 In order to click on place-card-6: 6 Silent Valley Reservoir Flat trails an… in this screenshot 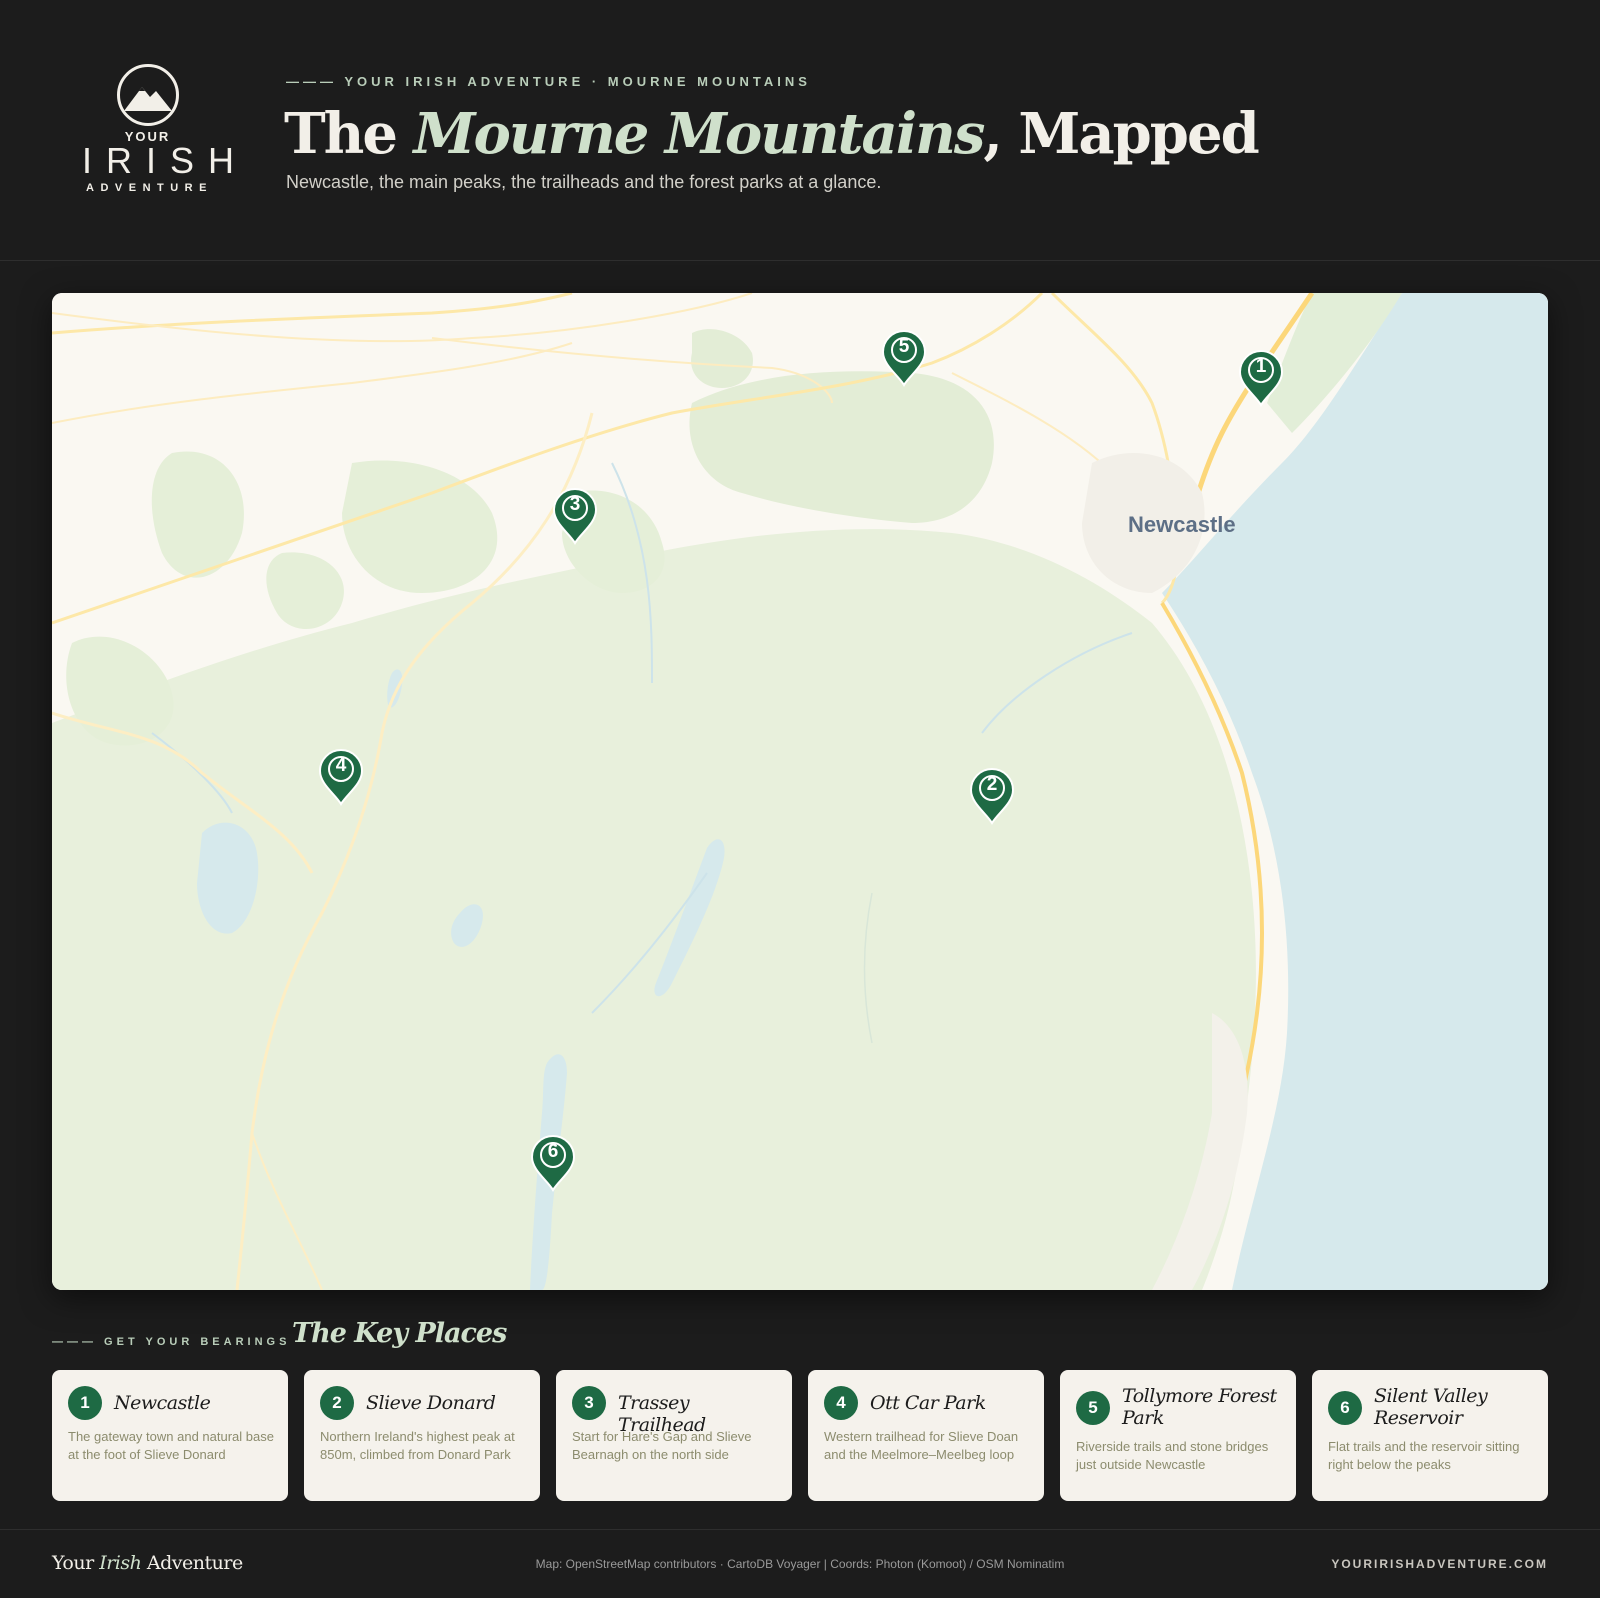, I will do `click(1430, 1435)`.